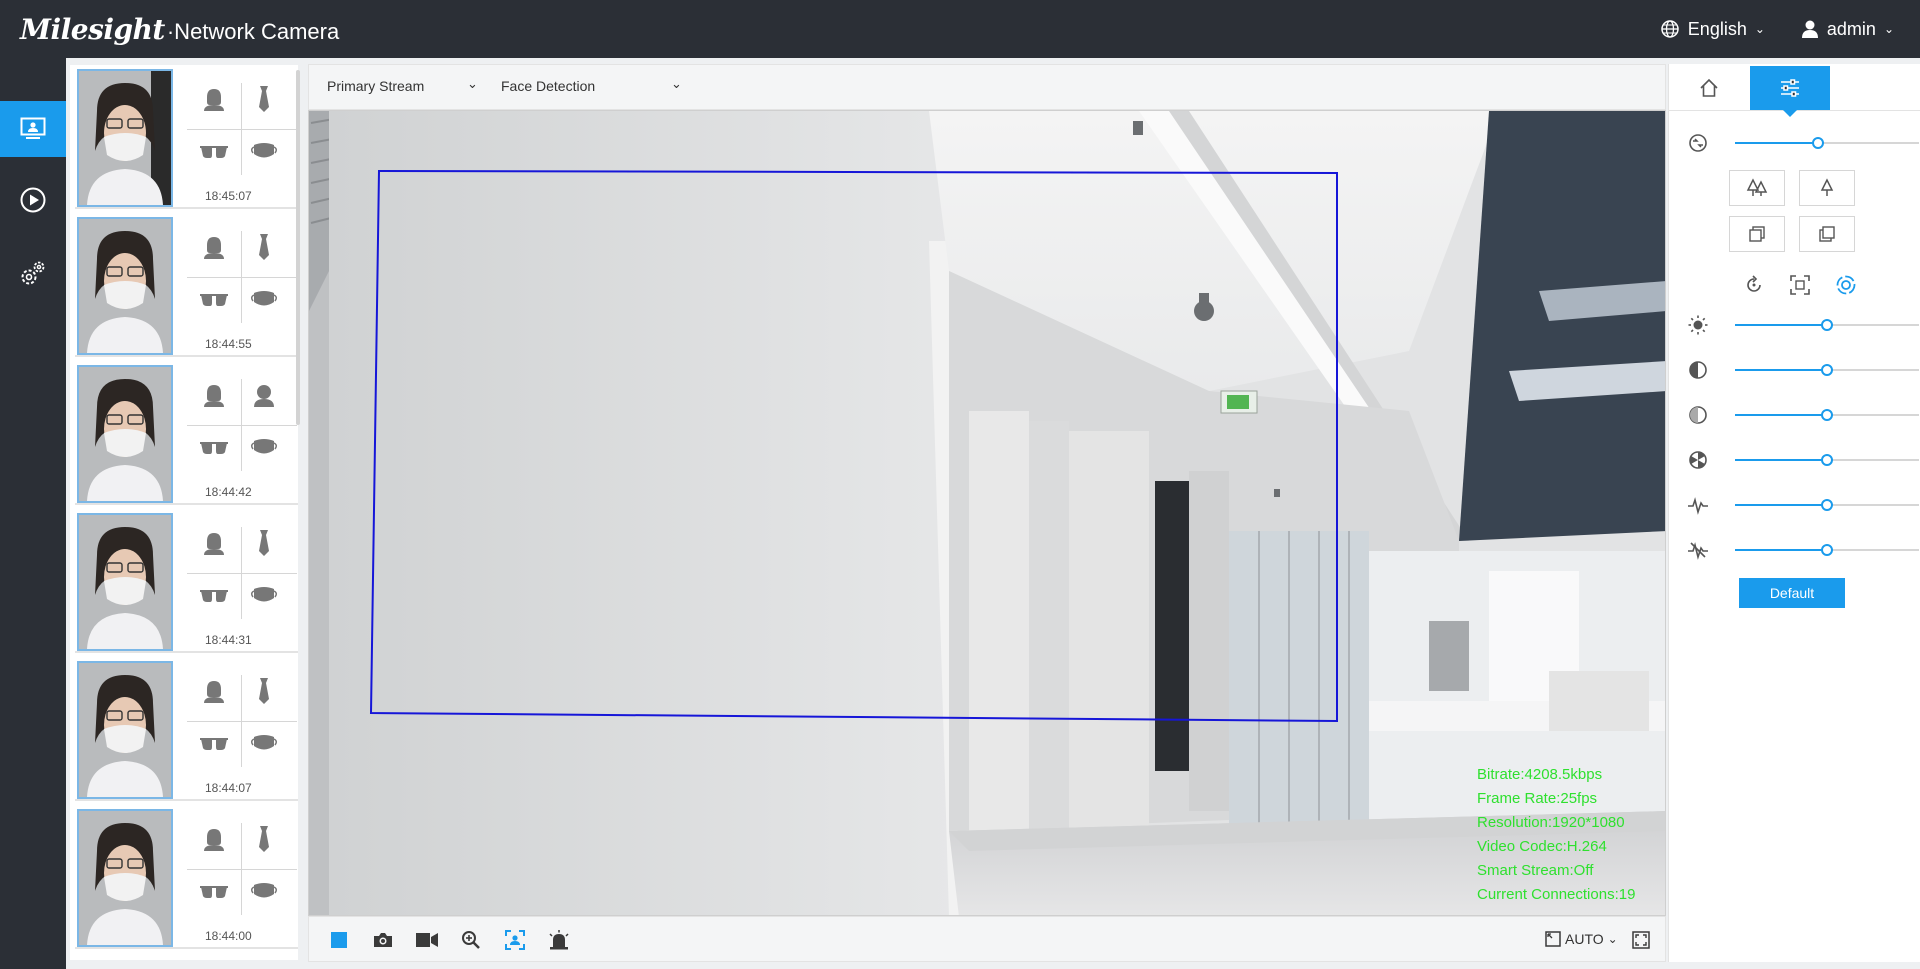 The image size is (1920, 969). Describe the element at coordinates (228, 196) in the screenshot. I see `snapshot-time: 18:45:07` at that location.